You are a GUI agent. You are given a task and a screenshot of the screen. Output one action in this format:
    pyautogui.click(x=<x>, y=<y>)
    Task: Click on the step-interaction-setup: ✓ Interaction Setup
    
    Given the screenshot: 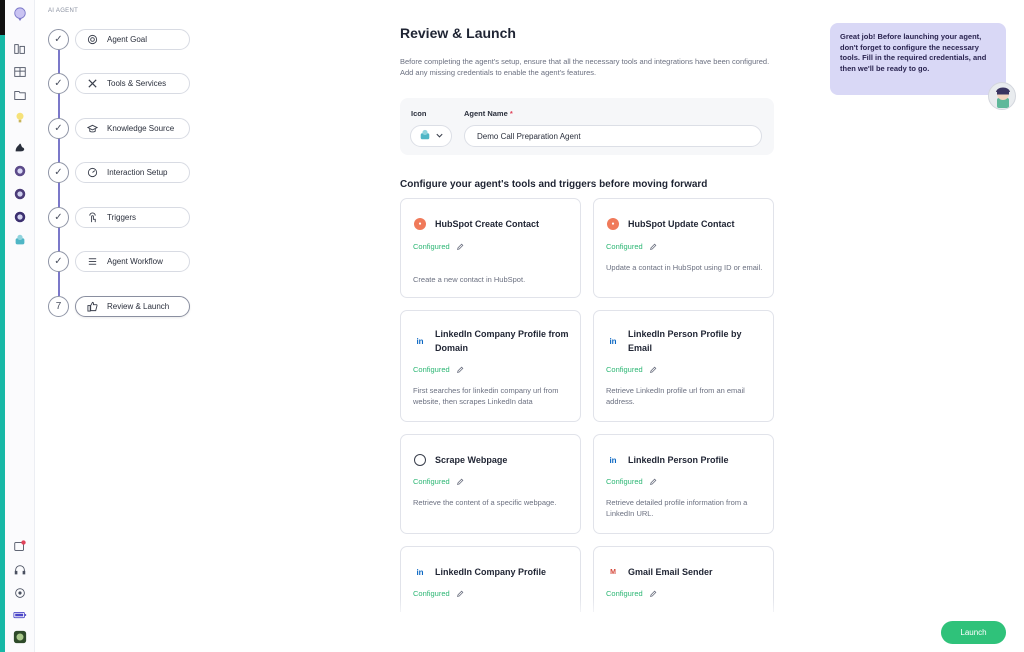 What is the action you would take?
    pyautogui.click(x=128, y=173)
    